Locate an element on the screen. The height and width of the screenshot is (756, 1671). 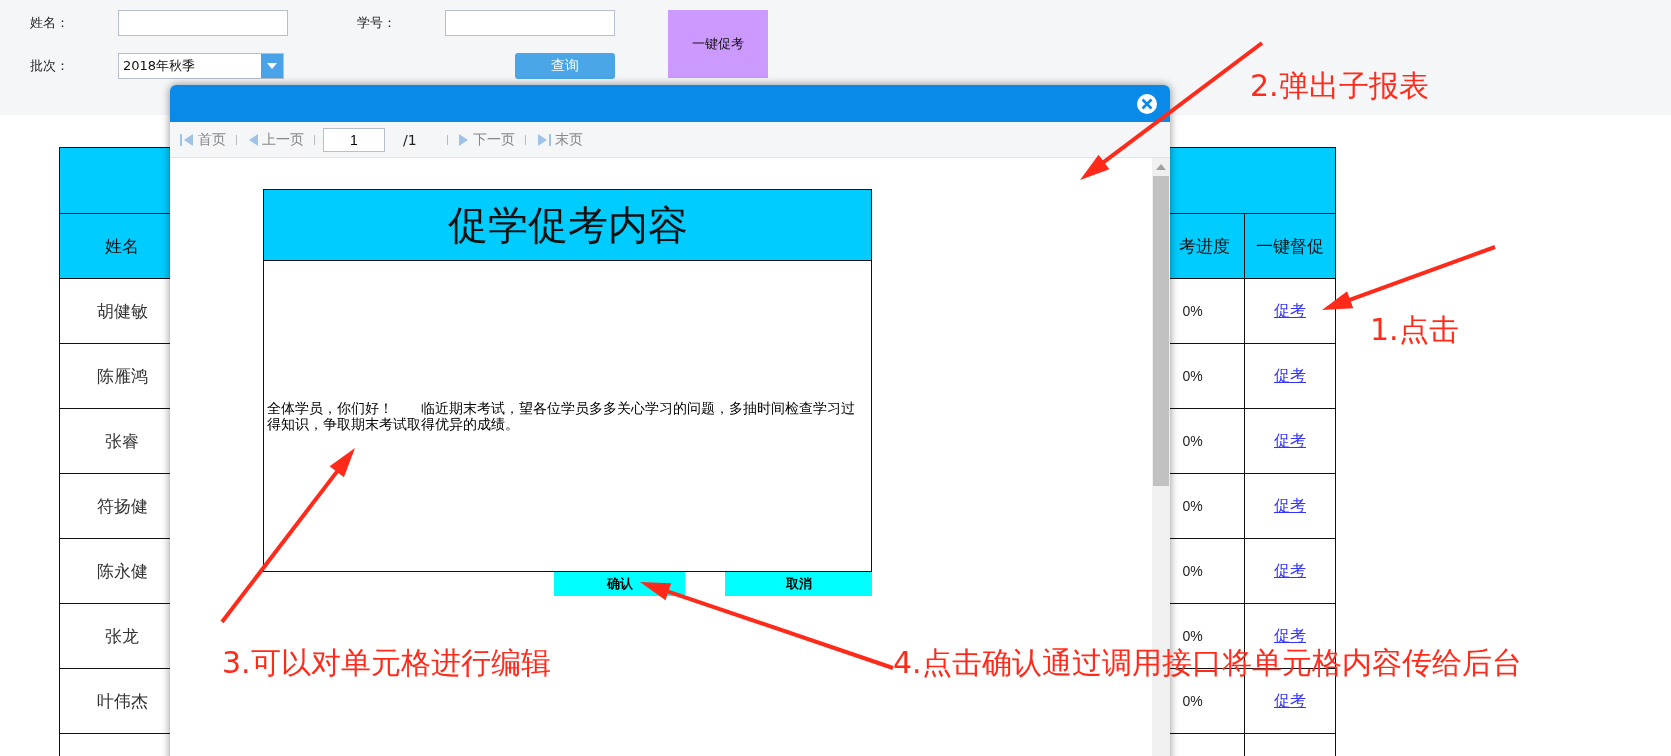
student-id-input-field is located at coordinates (530, 23).